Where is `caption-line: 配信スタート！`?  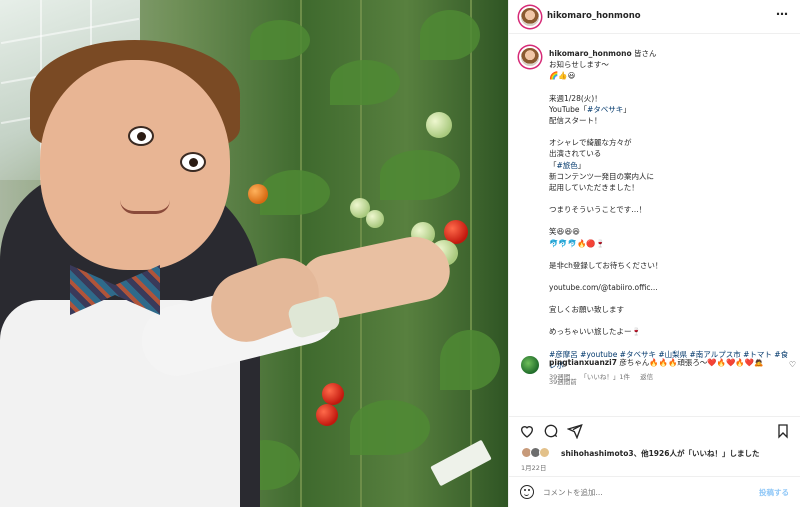
caption-line: 配信スタート！ is located at coordinates (575, 121).